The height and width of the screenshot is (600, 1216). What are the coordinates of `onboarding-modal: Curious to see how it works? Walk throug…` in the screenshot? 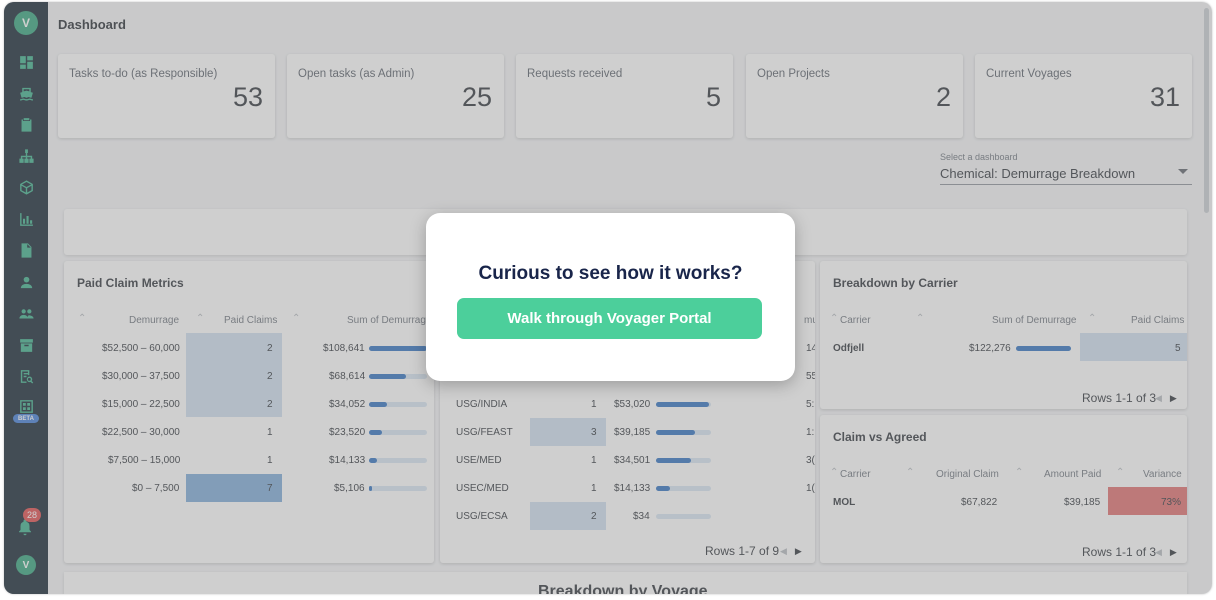 It's located at (610, 297).